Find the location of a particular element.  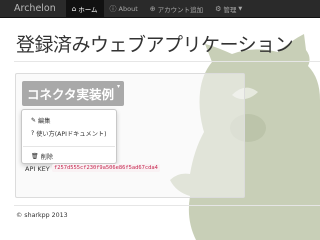

caret-down-icon: ▾ is located at coordinates (119, 86).